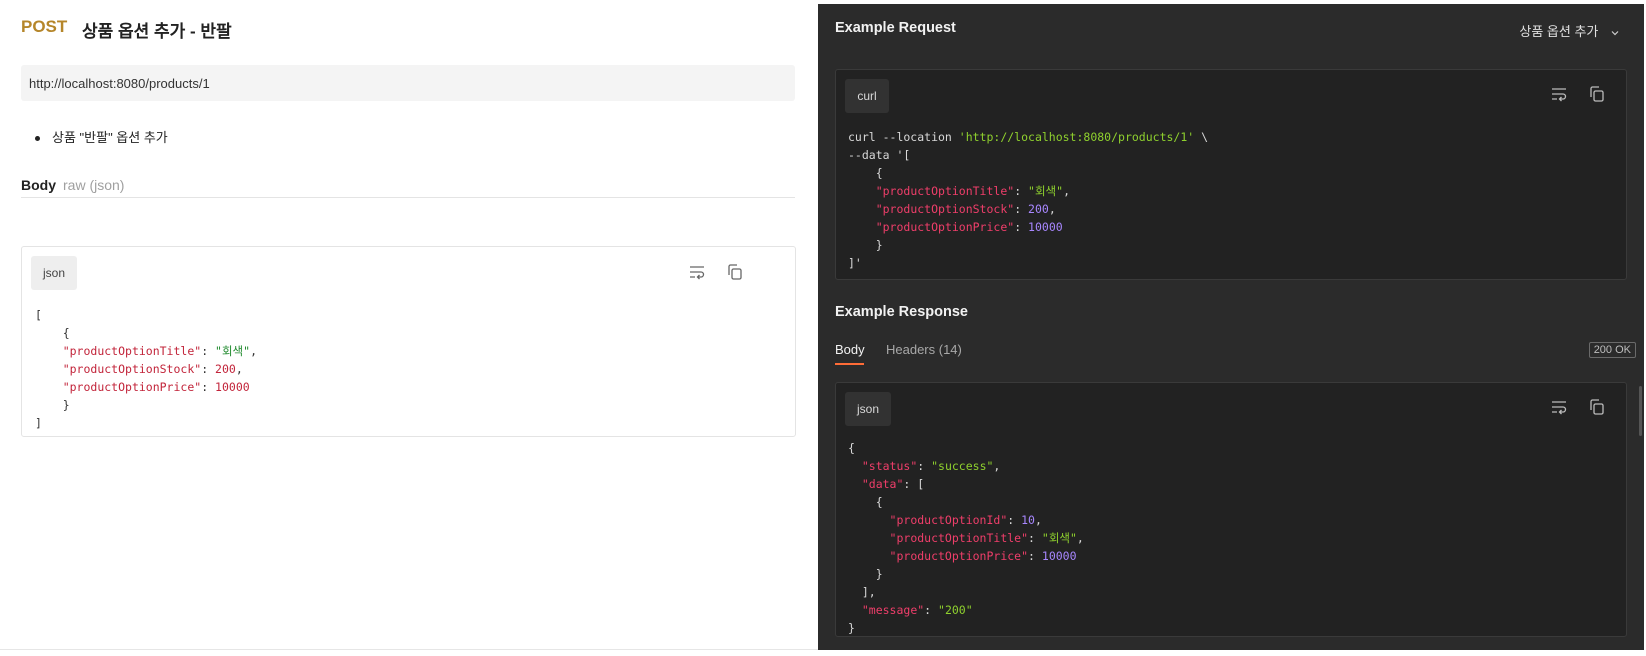 The width and height of the screenshot is (1646, 656). I want to click on example-request-title: Example Request, so click(895, 28).